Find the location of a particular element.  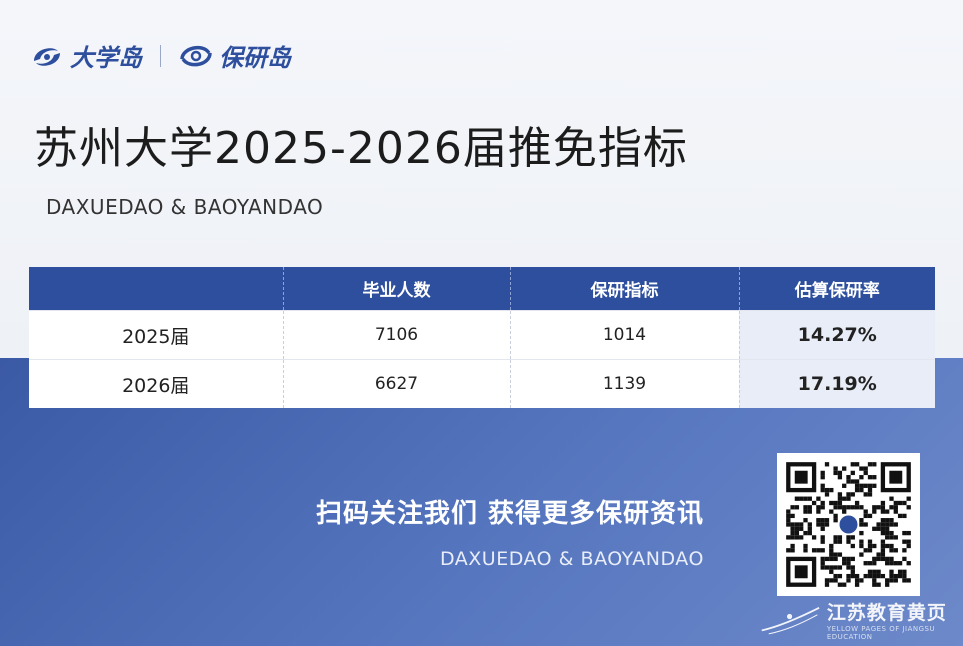

qr-code is located at coordinates (848, 524).